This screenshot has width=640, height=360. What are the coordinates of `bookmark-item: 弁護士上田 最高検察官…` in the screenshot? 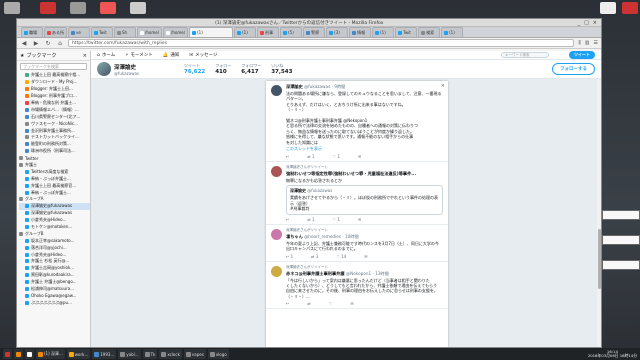 It's located at (54, 185).